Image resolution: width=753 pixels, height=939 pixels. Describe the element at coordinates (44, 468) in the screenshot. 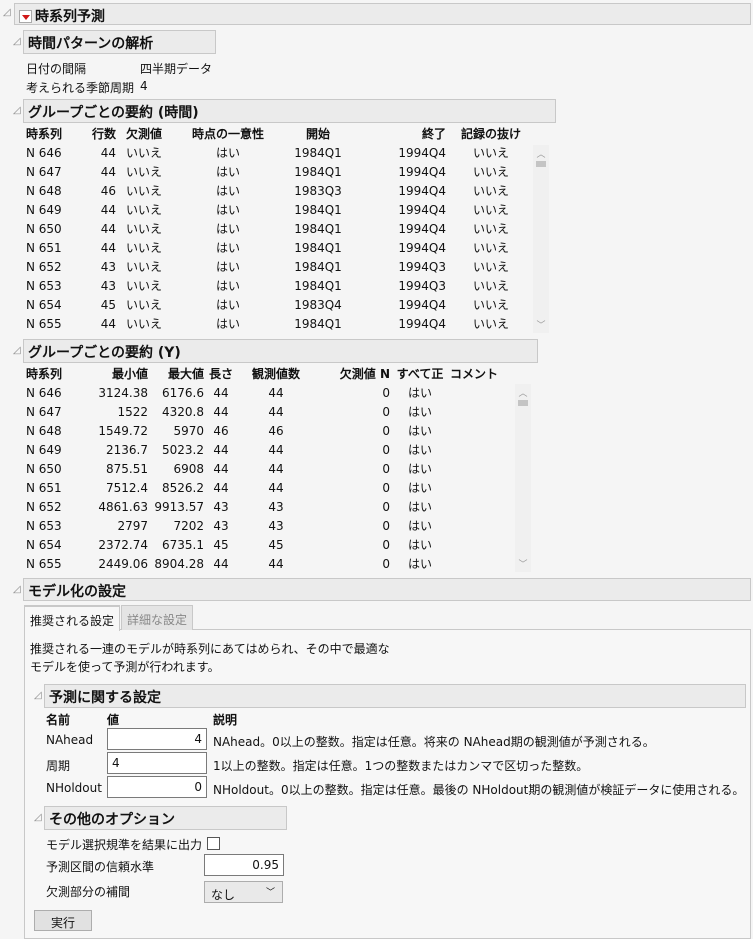

I see `table-cell: N 650` at that location.